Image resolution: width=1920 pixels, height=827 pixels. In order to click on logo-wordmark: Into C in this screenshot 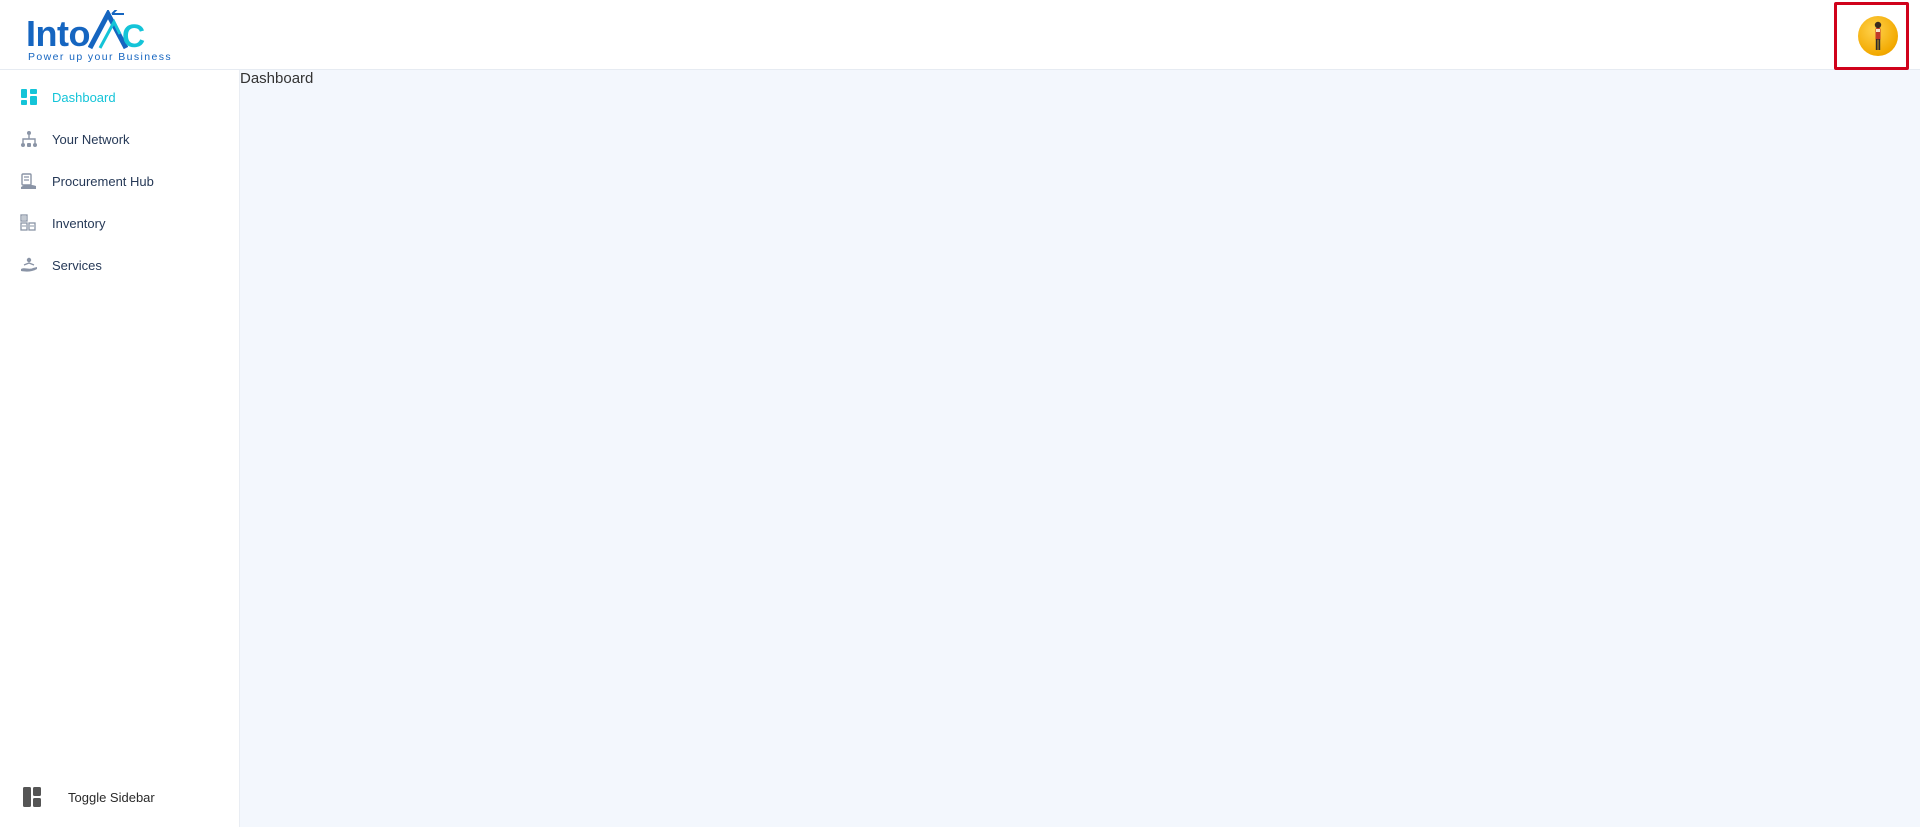, I will do `click(88, 30)`.